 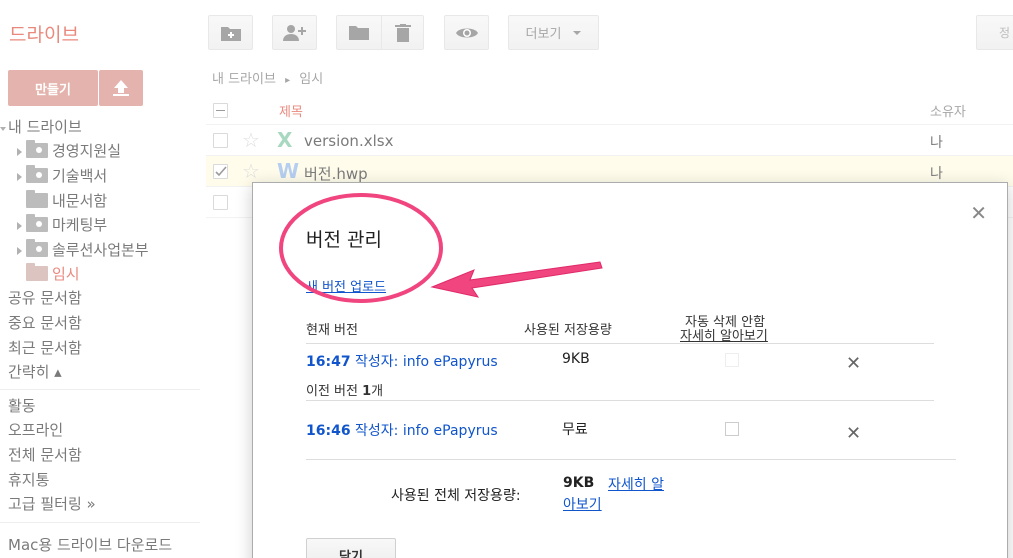 What do you see at coordinates (456, 496) in the screenshot?
I see `total-storage-label: 사용된 전체 저장용량:` at bounding box center [456, 496].